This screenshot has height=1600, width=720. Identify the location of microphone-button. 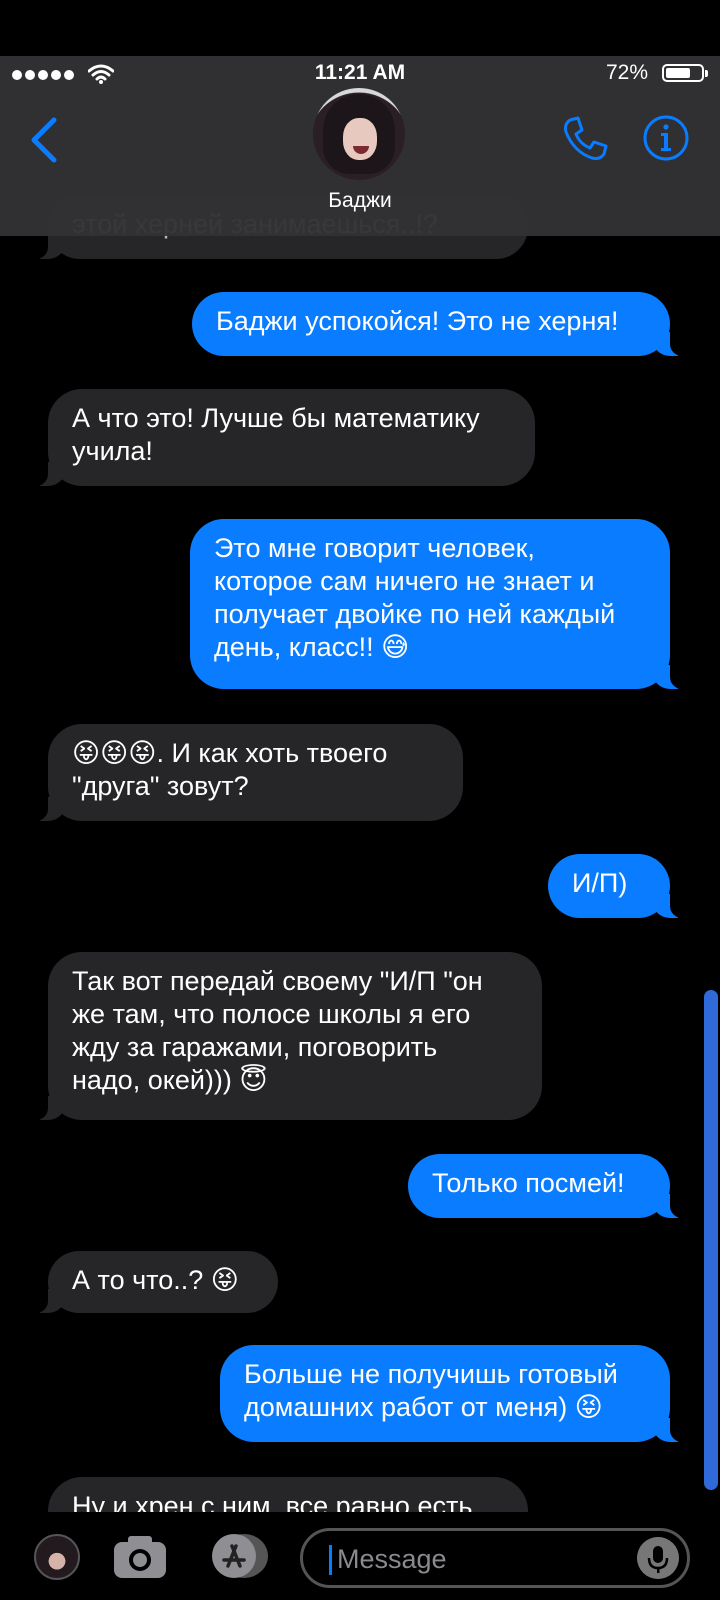
(658, 1558).